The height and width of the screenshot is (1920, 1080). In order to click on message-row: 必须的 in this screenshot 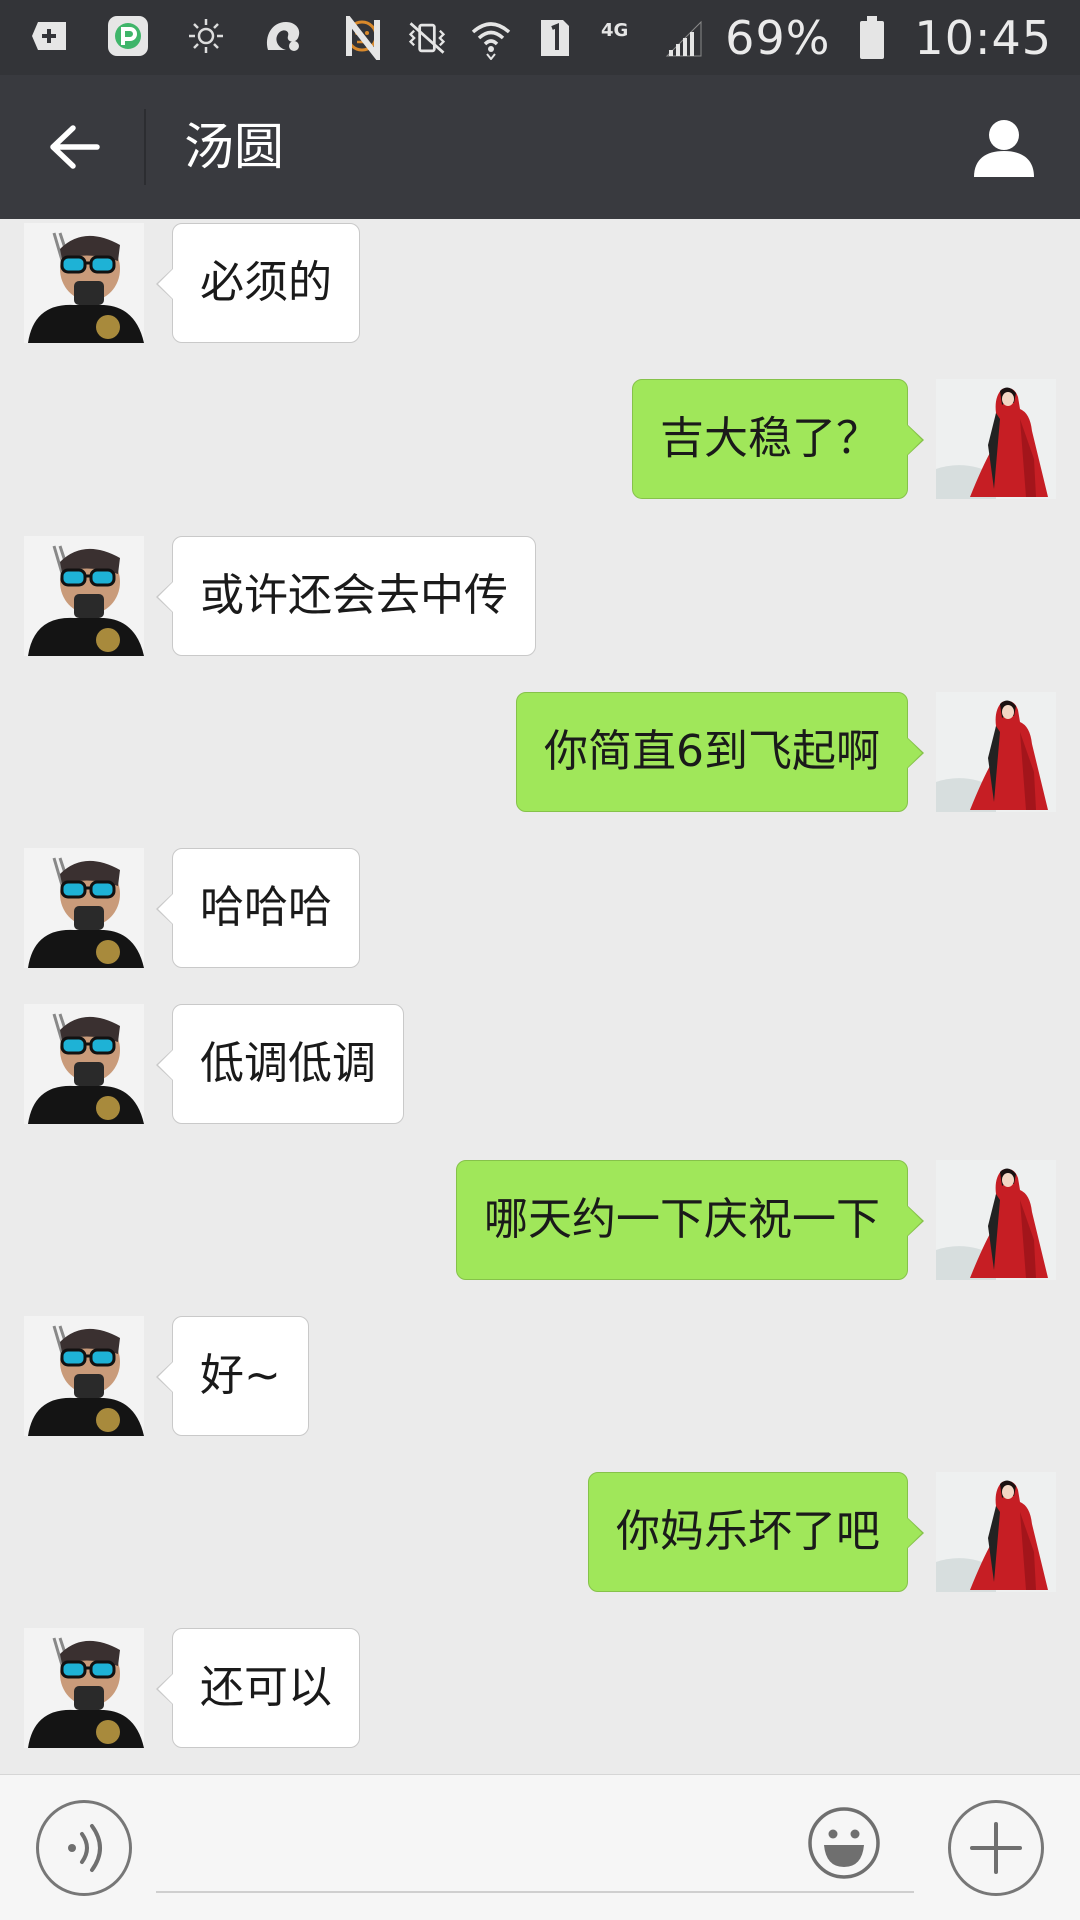, I will do `click(540, 283)`.